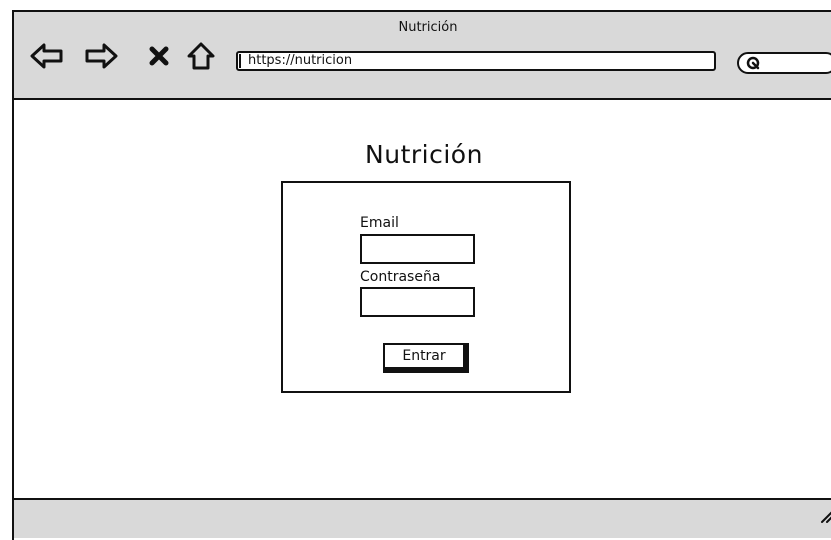  Describe the element at coordinates (754, 66) in the screenshot. I see `search-icon` at that location.